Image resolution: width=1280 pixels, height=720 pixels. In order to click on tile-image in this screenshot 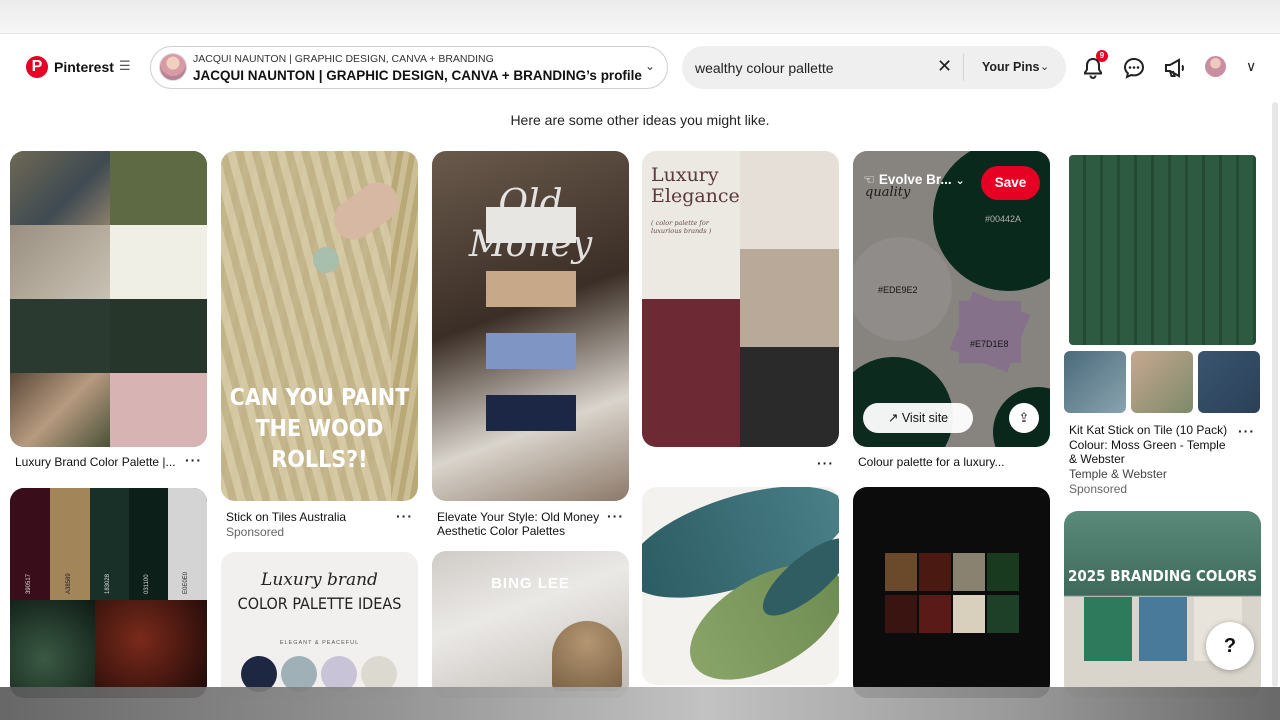, I will do `click(1162, 250)`.